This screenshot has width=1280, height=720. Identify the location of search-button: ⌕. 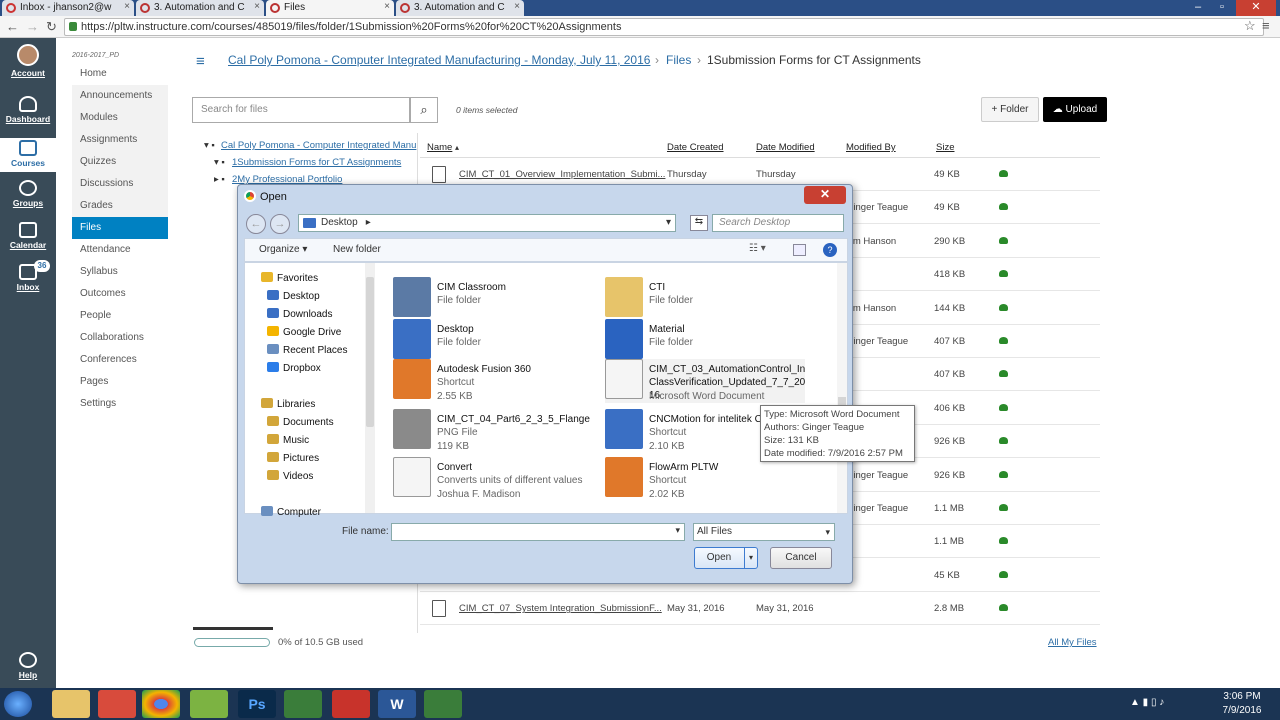
(424, 110).